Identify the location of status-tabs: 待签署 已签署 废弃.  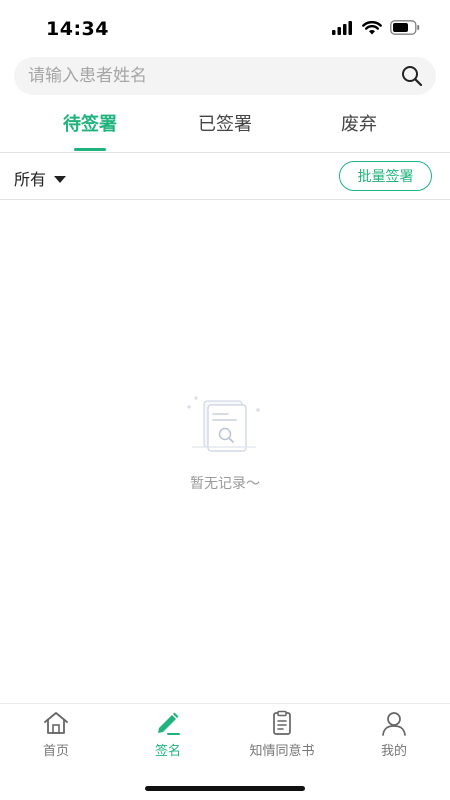
(225, 126).